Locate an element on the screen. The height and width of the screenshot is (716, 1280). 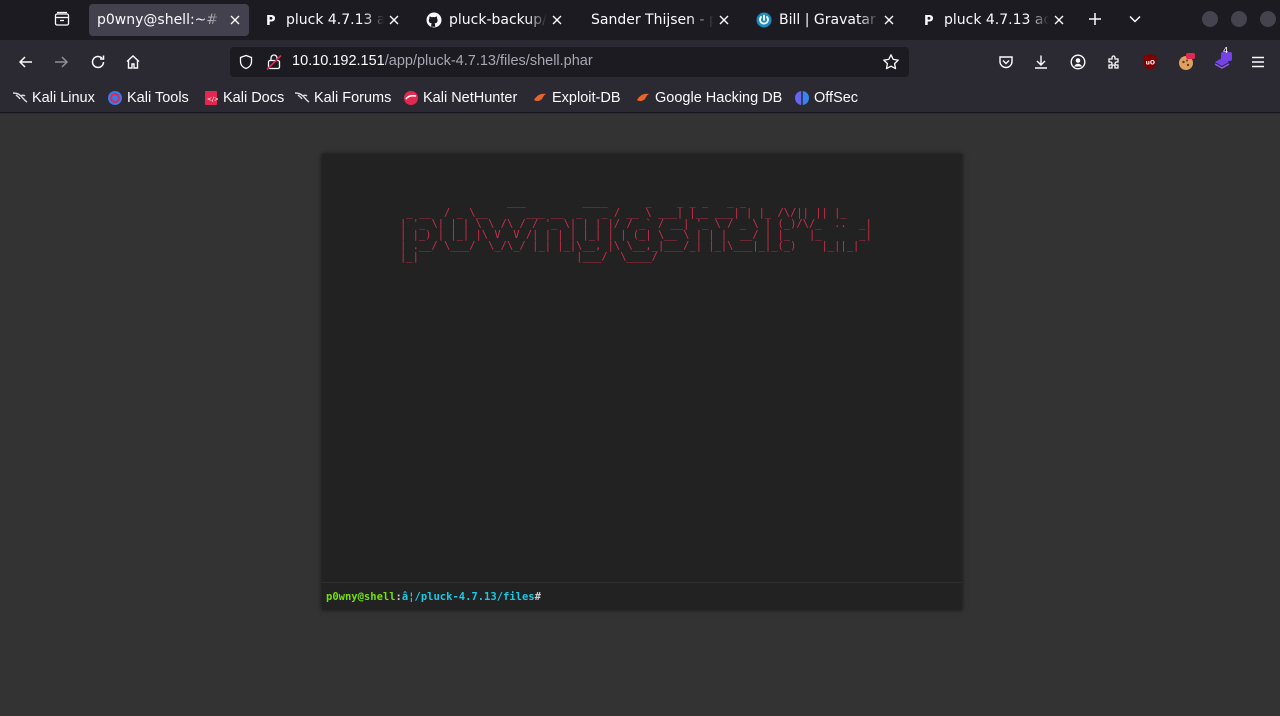
bookmark-exploit-db: Exploit-DB is located at coordinates (576, 98).